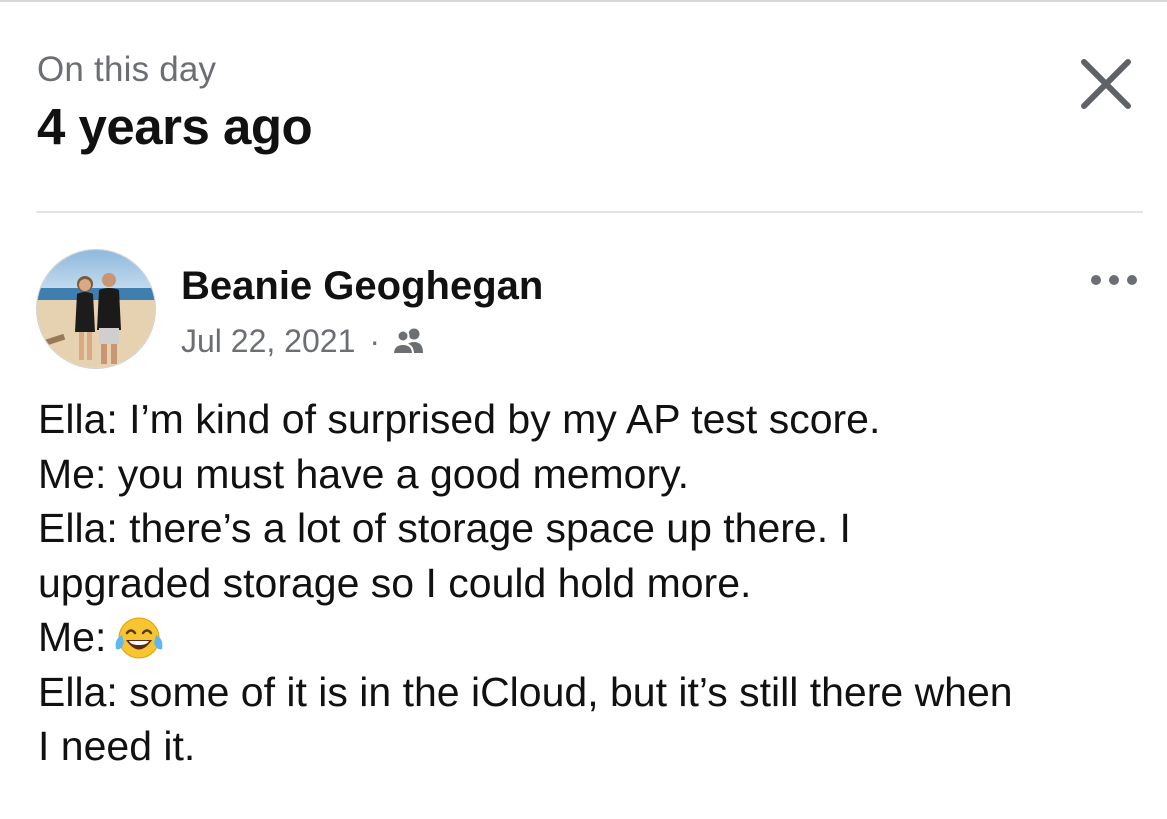  Describe the element at coordinates (175, 126) in the screenshot. I see `page-title: 4 years ago` at that location.